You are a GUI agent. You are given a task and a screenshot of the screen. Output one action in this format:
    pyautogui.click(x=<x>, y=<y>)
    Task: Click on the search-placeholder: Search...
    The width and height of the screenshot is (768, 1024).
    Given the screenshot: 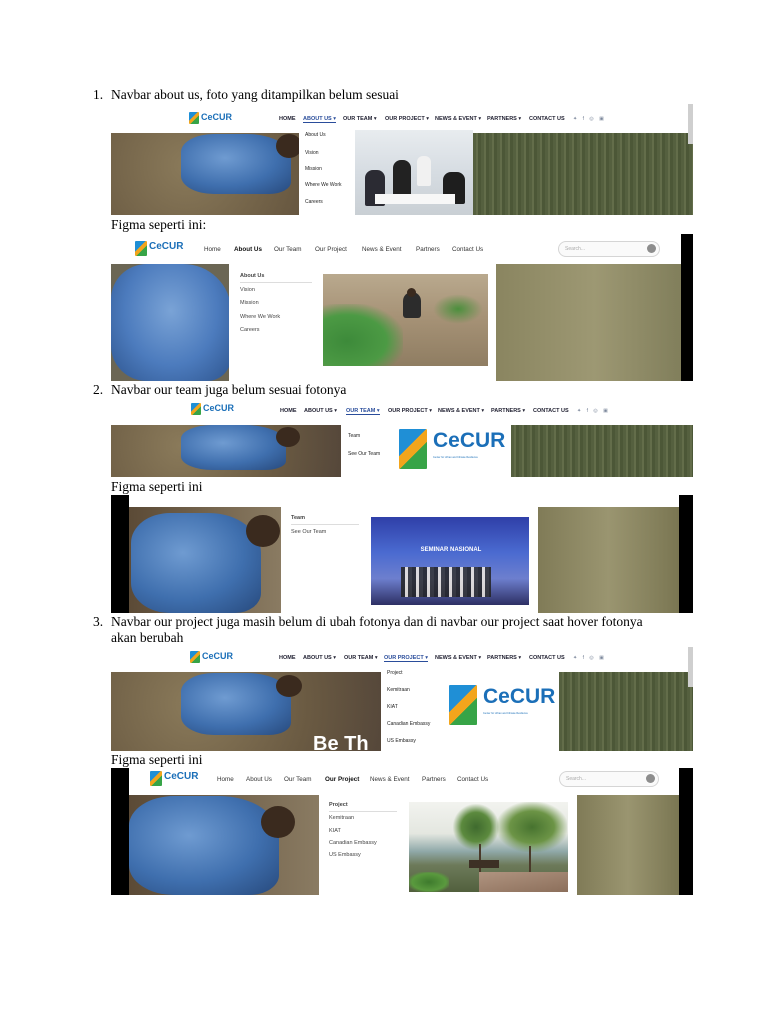 What is the action you would take?
    pyautogui.click(x=575, y=249)
    